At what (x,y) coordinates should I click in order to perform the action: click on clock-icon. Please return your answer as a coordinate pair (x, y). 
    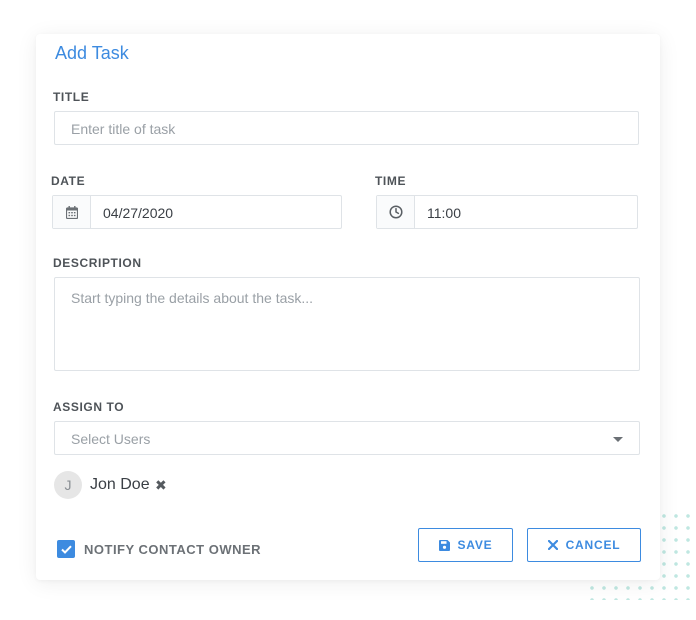
    Looking at the image, I should click on (396, 212).